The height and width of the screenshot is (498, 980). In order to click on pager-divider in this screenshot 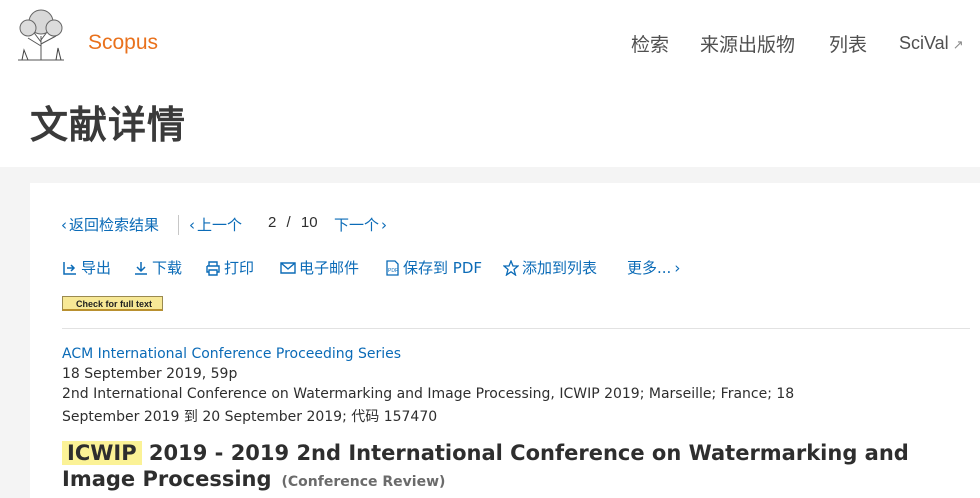, I will do `click(178, 225)`.